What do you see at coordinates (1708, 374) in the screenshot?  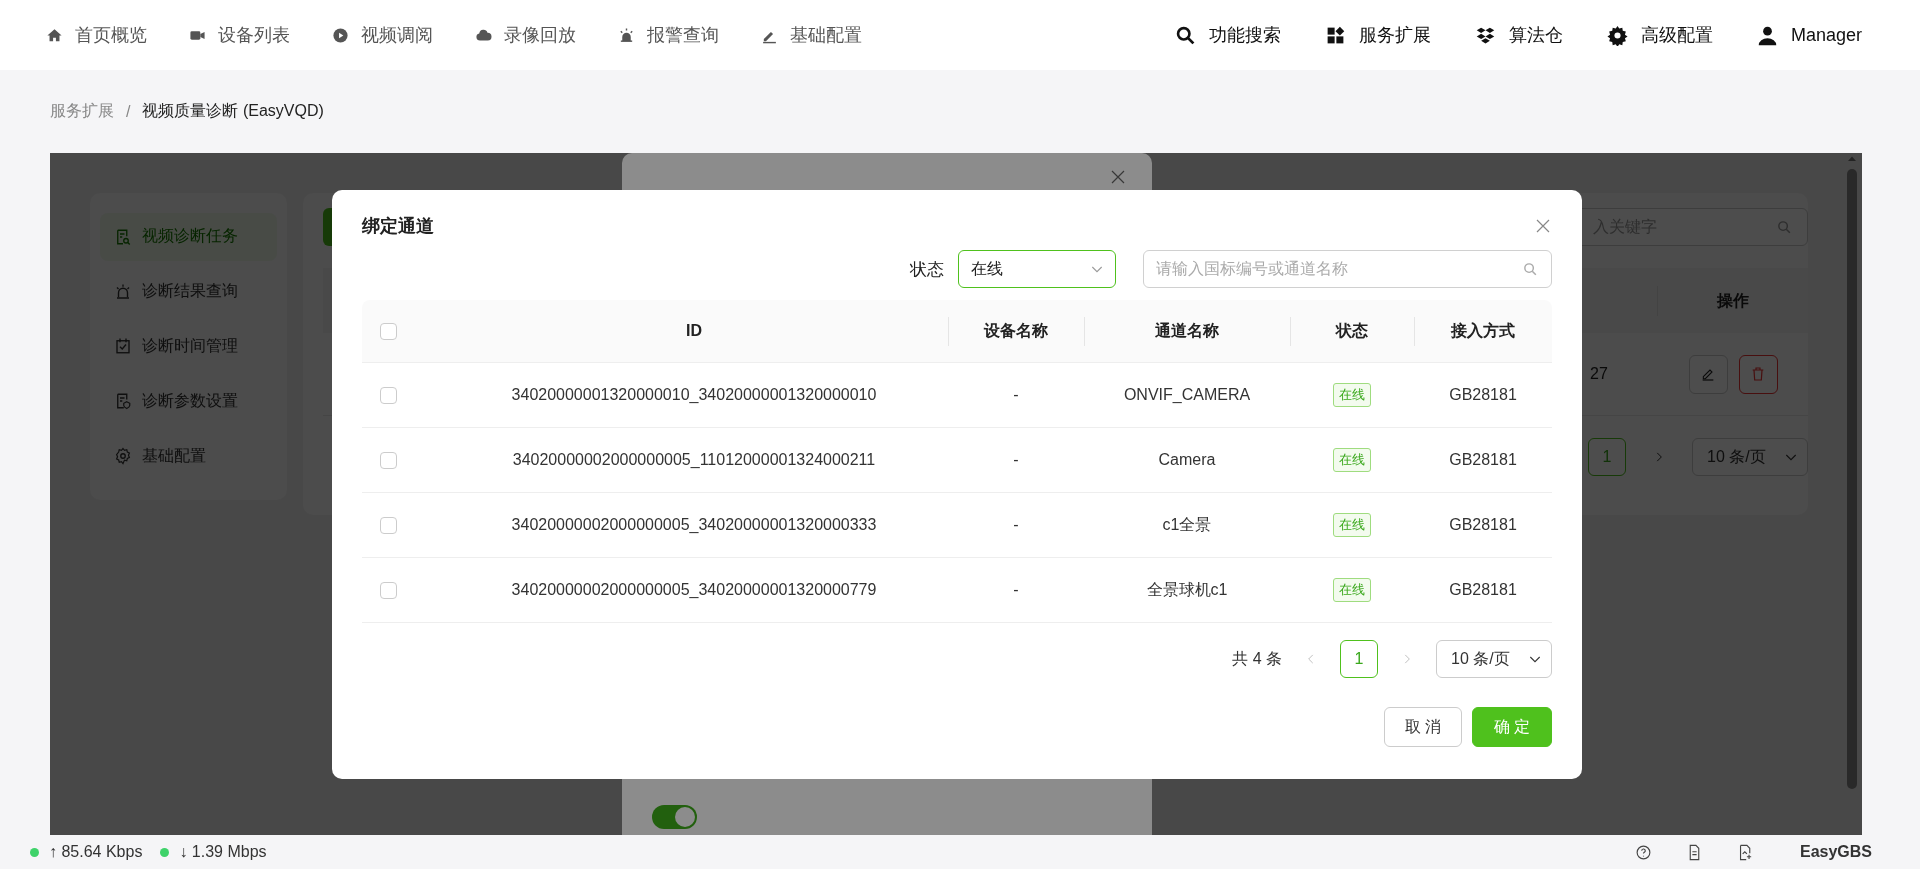 I see `edit-button` at bounding box center [1708, 374].